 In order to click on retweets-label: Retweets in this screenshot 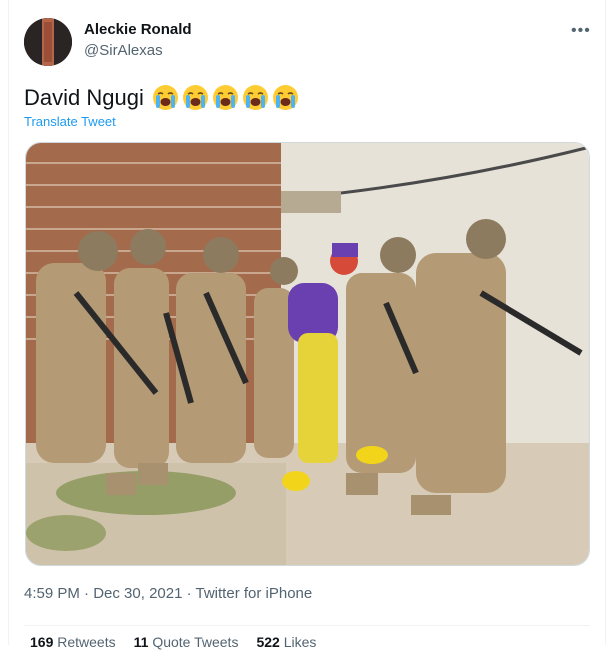, I will do `click(86, 642)`.